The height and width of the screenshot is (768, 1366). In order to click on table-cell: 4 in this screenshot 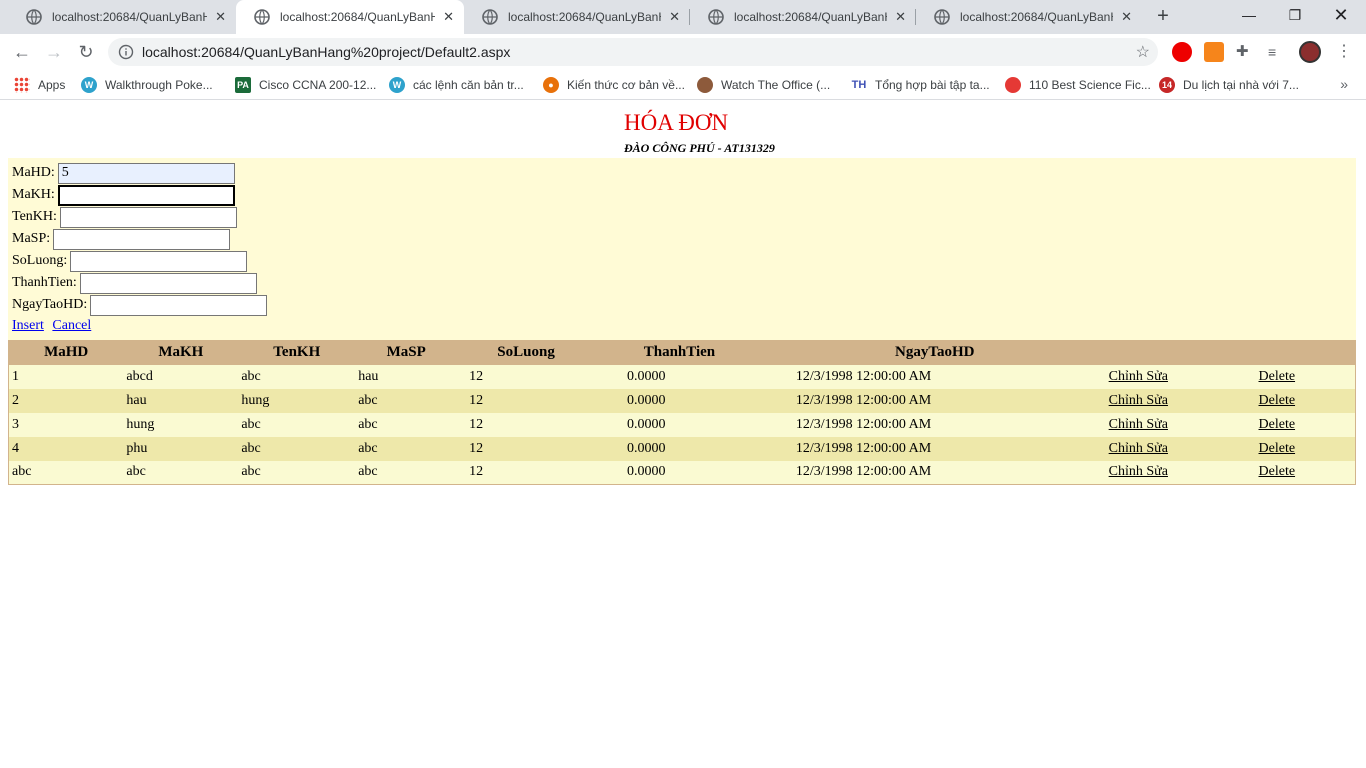, I will do `click(66, 448)`.